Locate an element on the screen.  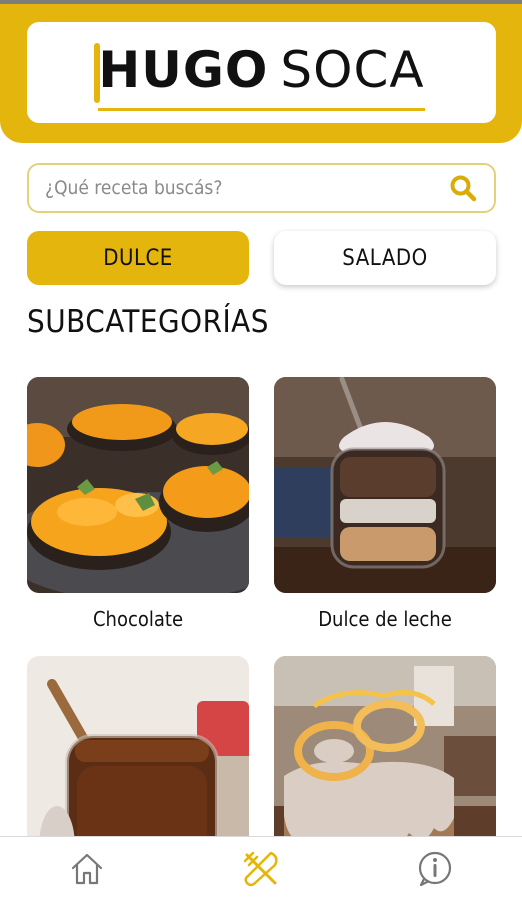
bottom-navigation is located at coordinates (261, 868).